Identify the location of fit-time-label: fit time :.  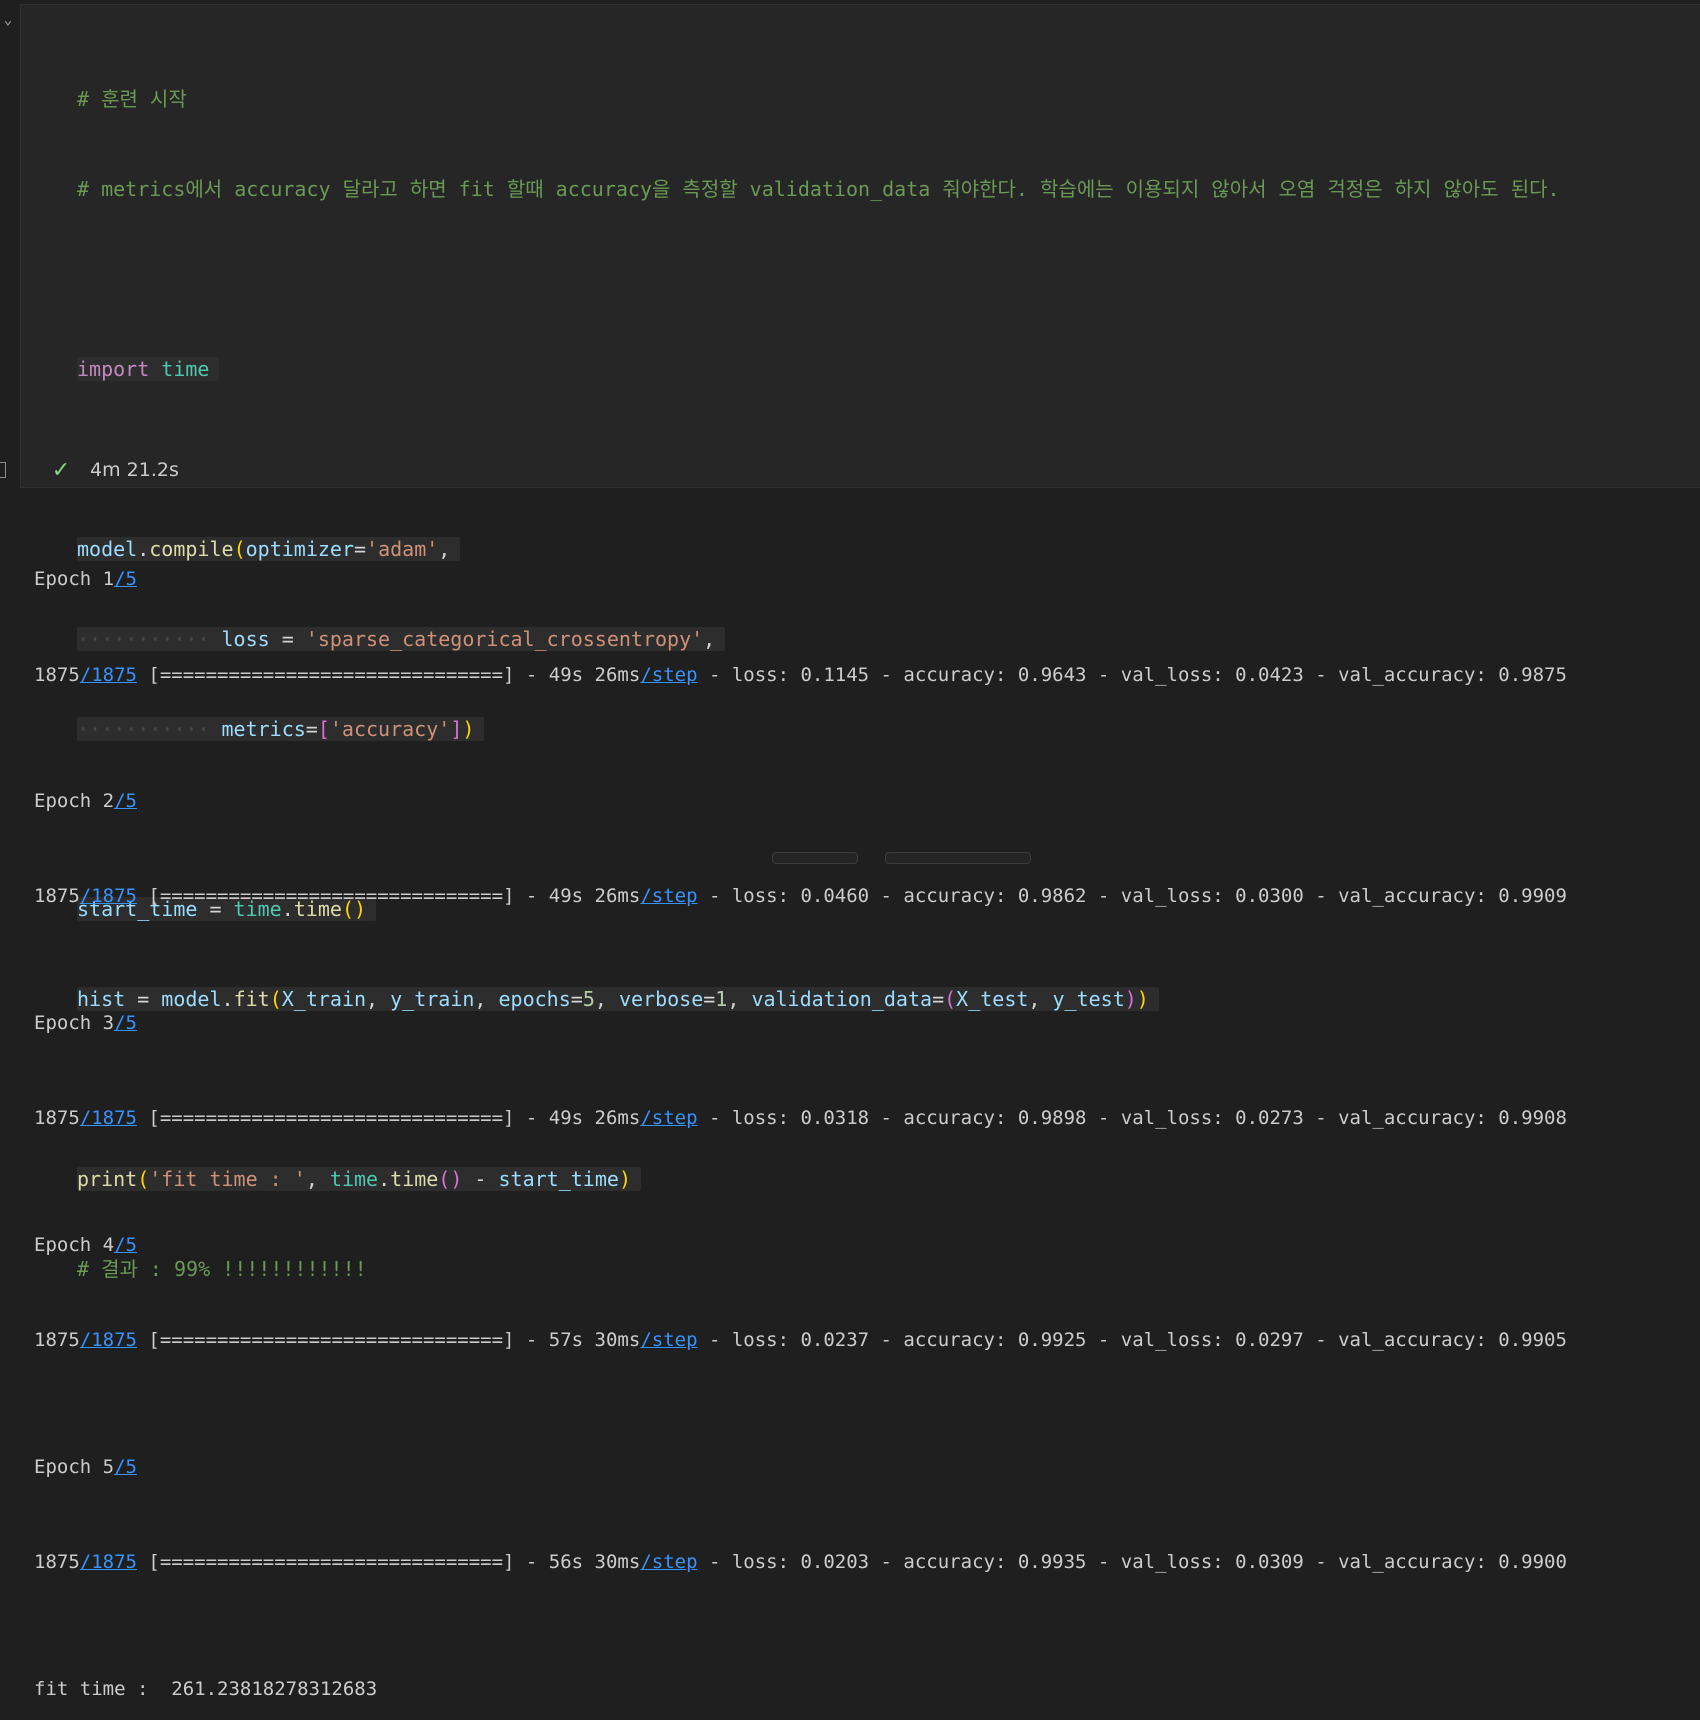
(103, 1688).